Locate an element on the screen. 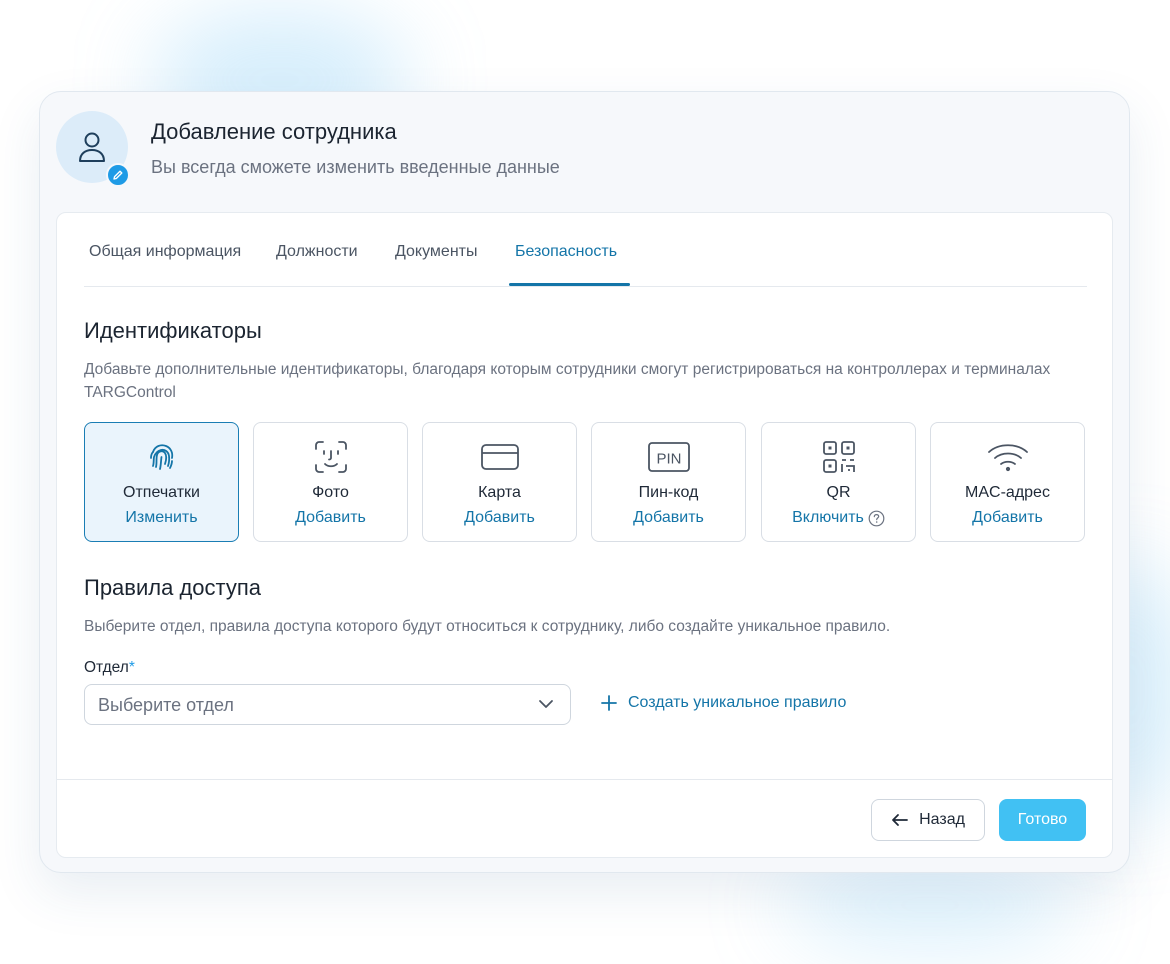 The image size is (1170, 964). edit-avatar-button is located at coordinates (118, 175).